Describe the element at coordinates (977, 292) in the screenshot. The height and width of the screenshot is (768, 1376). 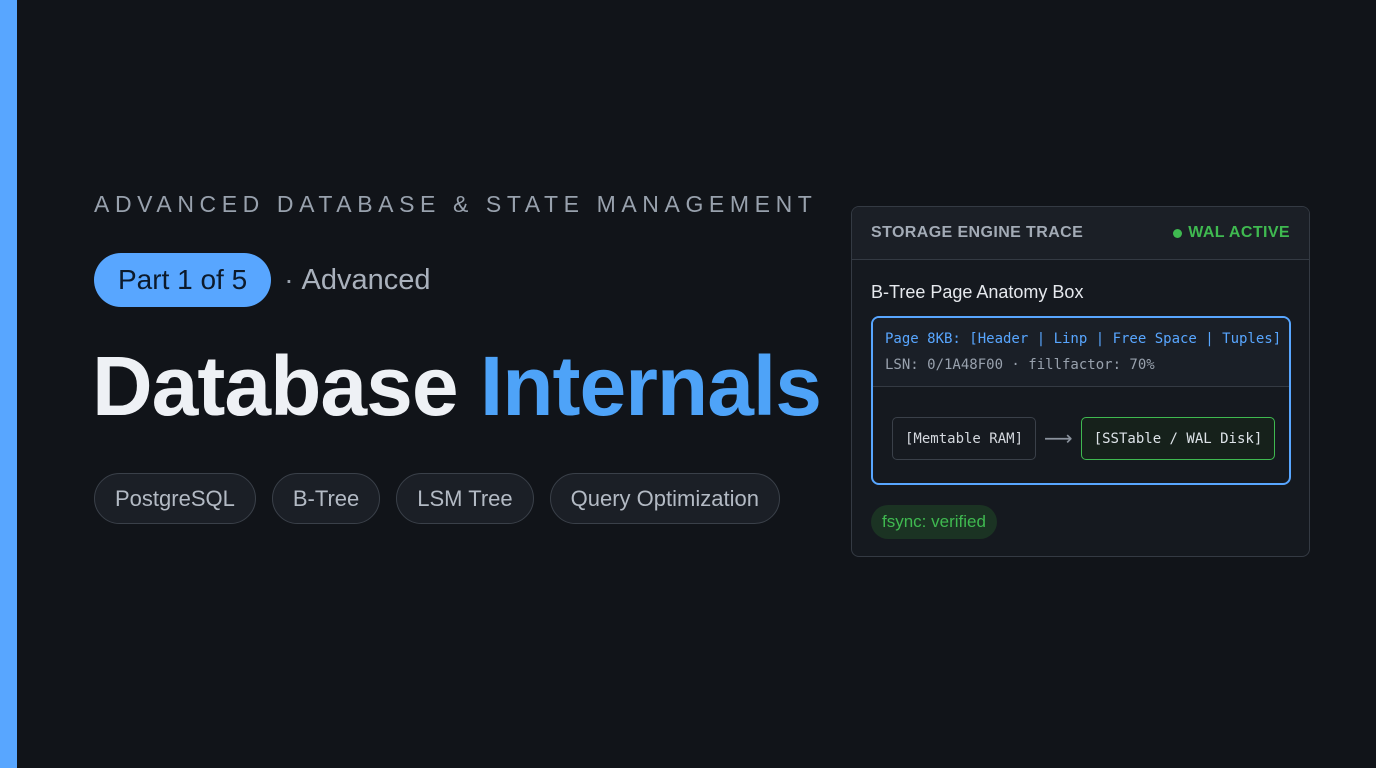
I see `anatomy-box-label: B-Tree Page Anatomy Box` at that location.